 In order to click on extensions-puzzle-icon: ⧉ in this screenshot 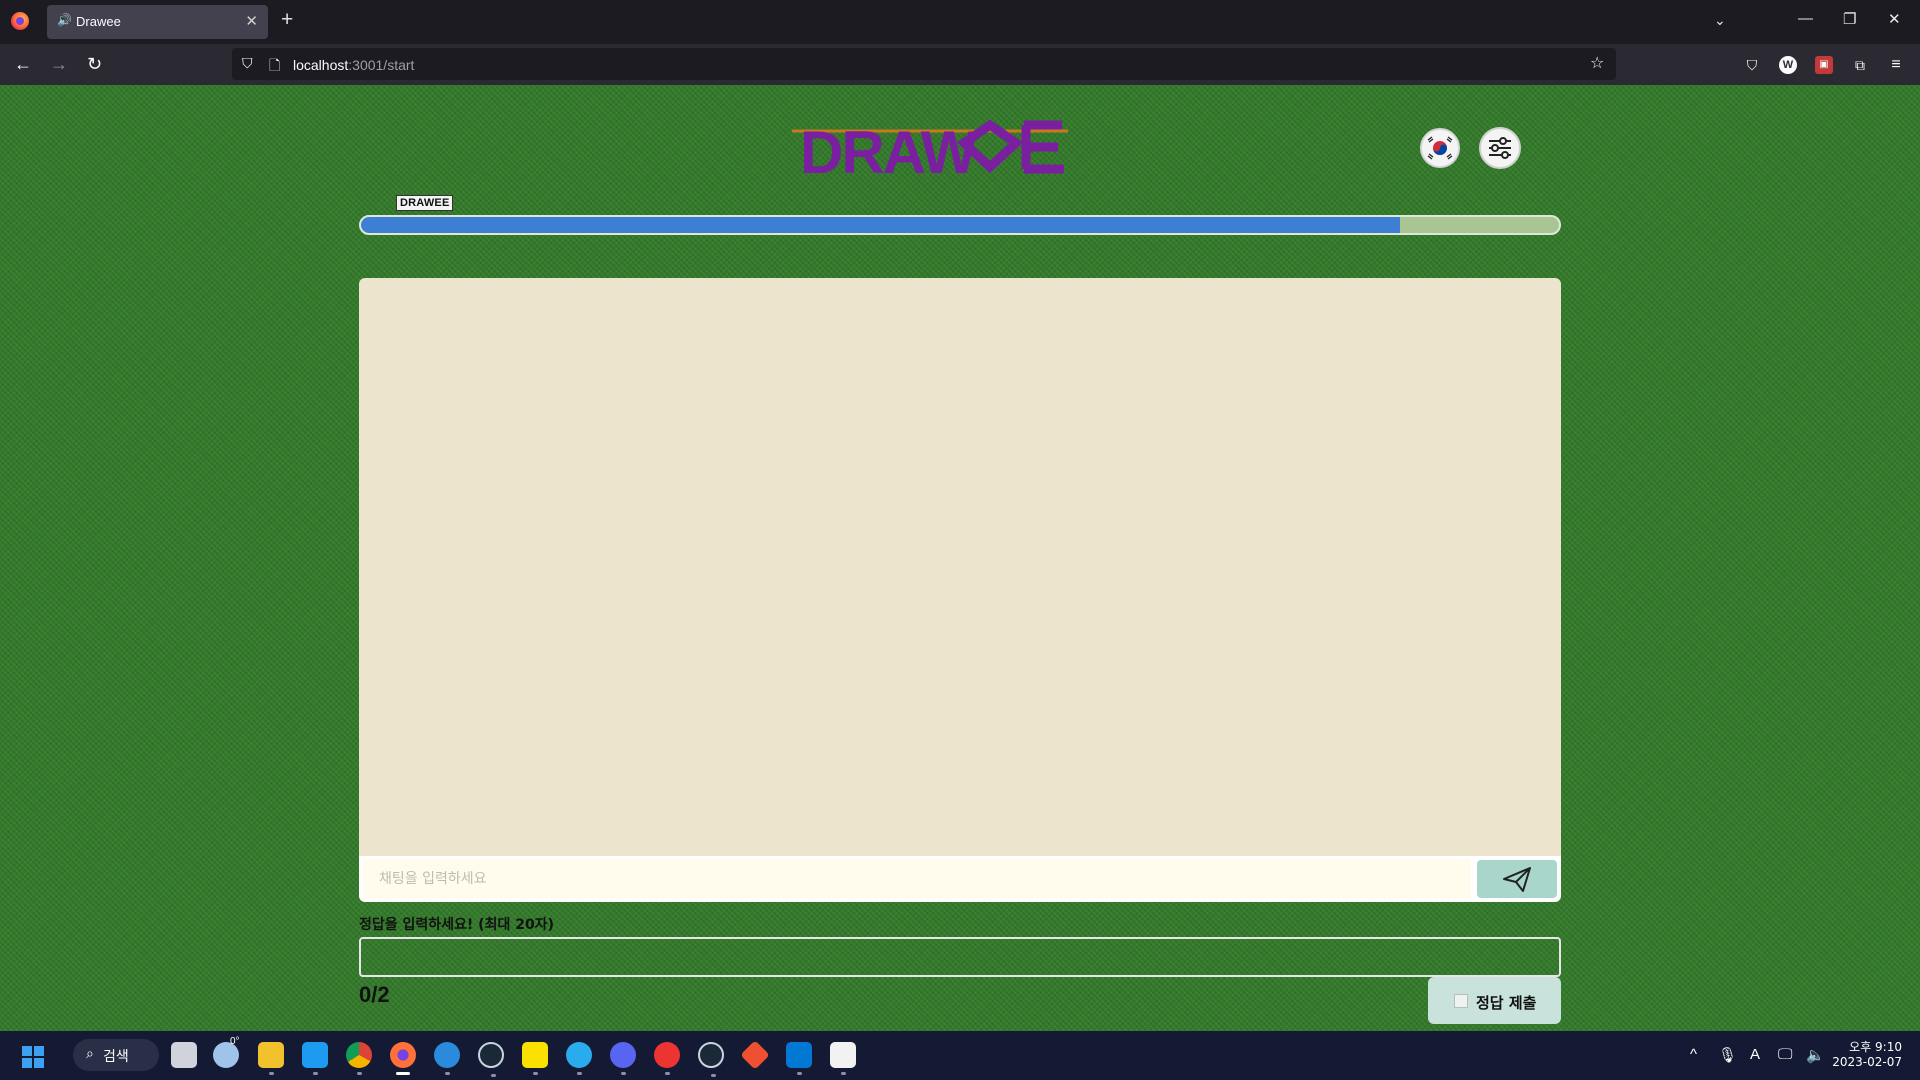, I will do `click(1860, 65)`.